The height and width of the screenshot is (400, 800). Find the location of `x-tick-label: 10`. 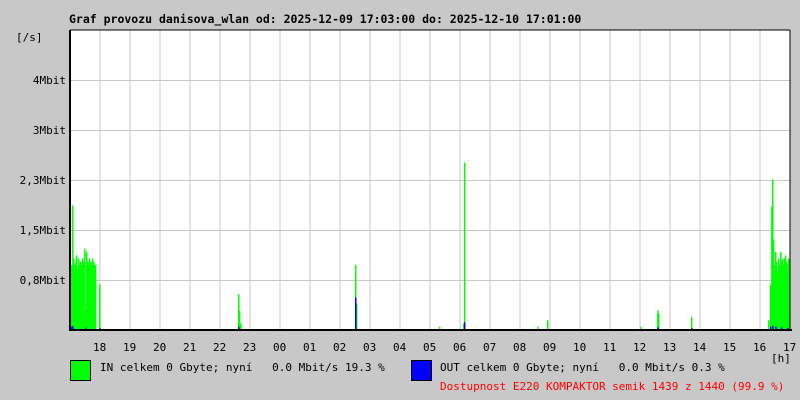

x-tick-label: 10 is located at coordinates (580, 347).